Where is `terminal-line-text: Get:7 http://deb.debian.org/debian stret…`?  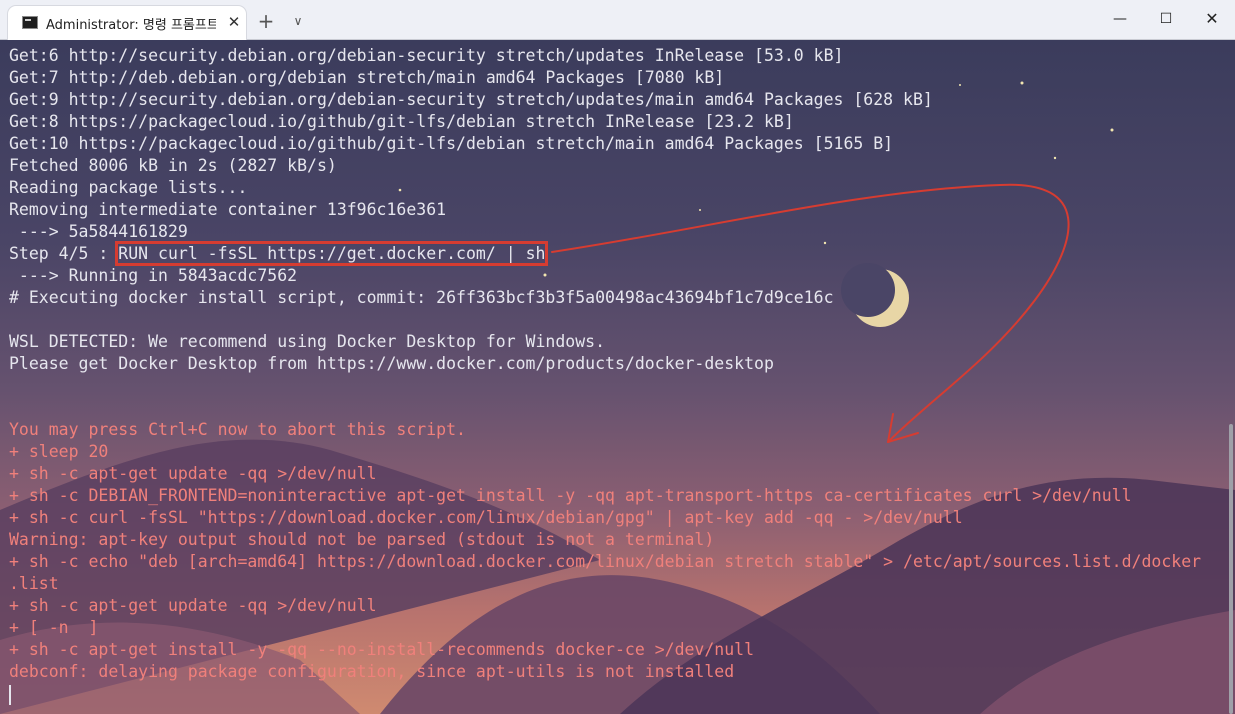 terminal-line-text: Get:7 http://deb.debian.org/debian stret… is located at coordinates (367, 77).